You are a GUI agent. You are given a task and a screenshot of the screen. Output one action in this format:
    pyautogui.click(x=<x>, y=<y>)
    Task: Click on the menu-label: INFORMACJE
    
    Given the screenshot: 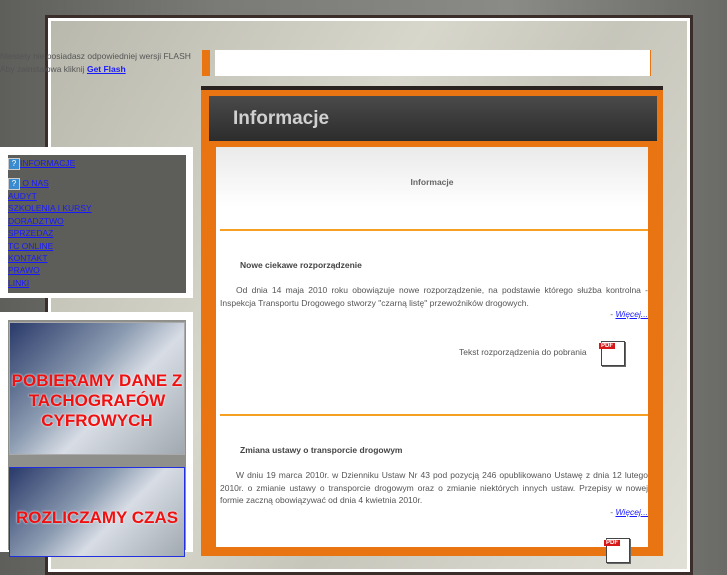 What is the action you would take?
    pyautogui.click(x=48, y=163)
    